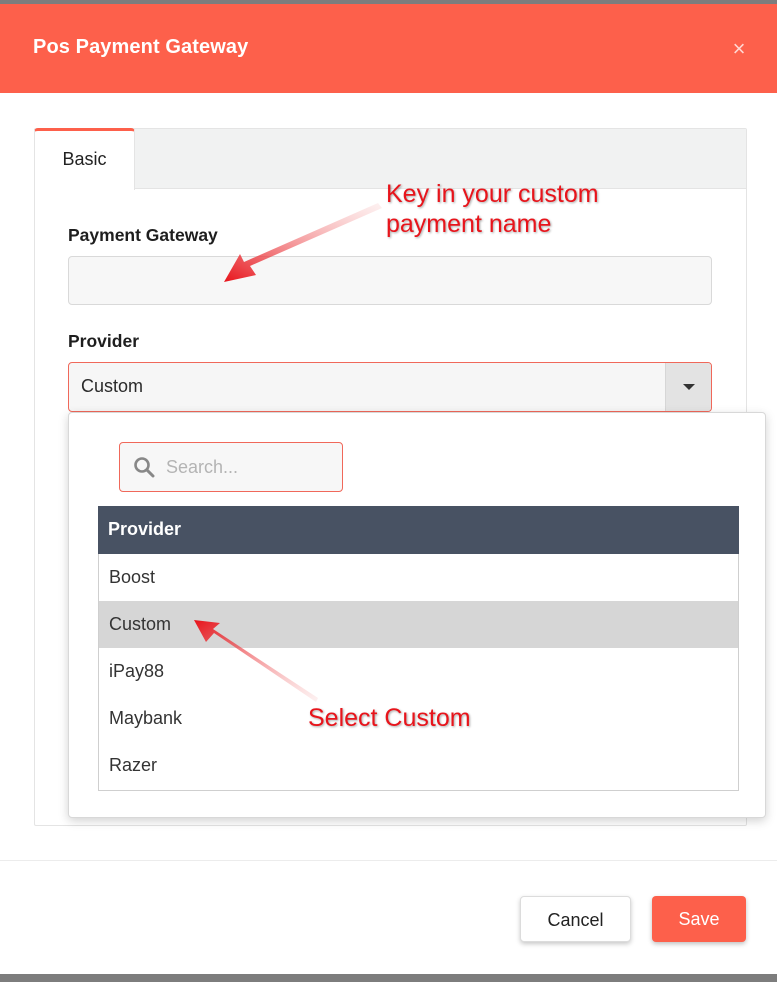  I want to click on provider-dropdown-button, so click(688, 387).